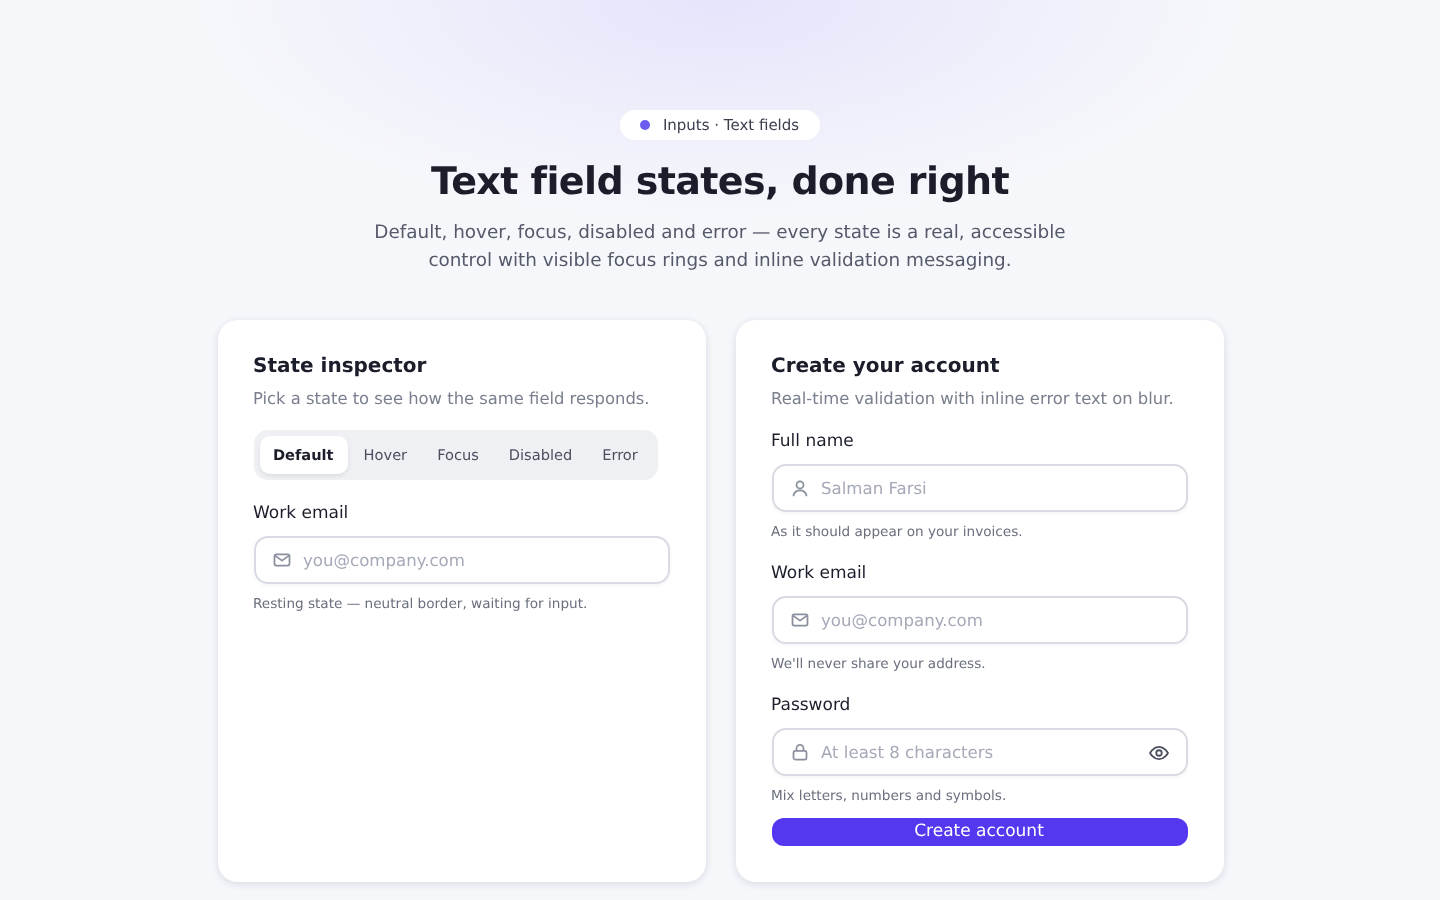  I want to click on lock-icon, so click(799, 752).